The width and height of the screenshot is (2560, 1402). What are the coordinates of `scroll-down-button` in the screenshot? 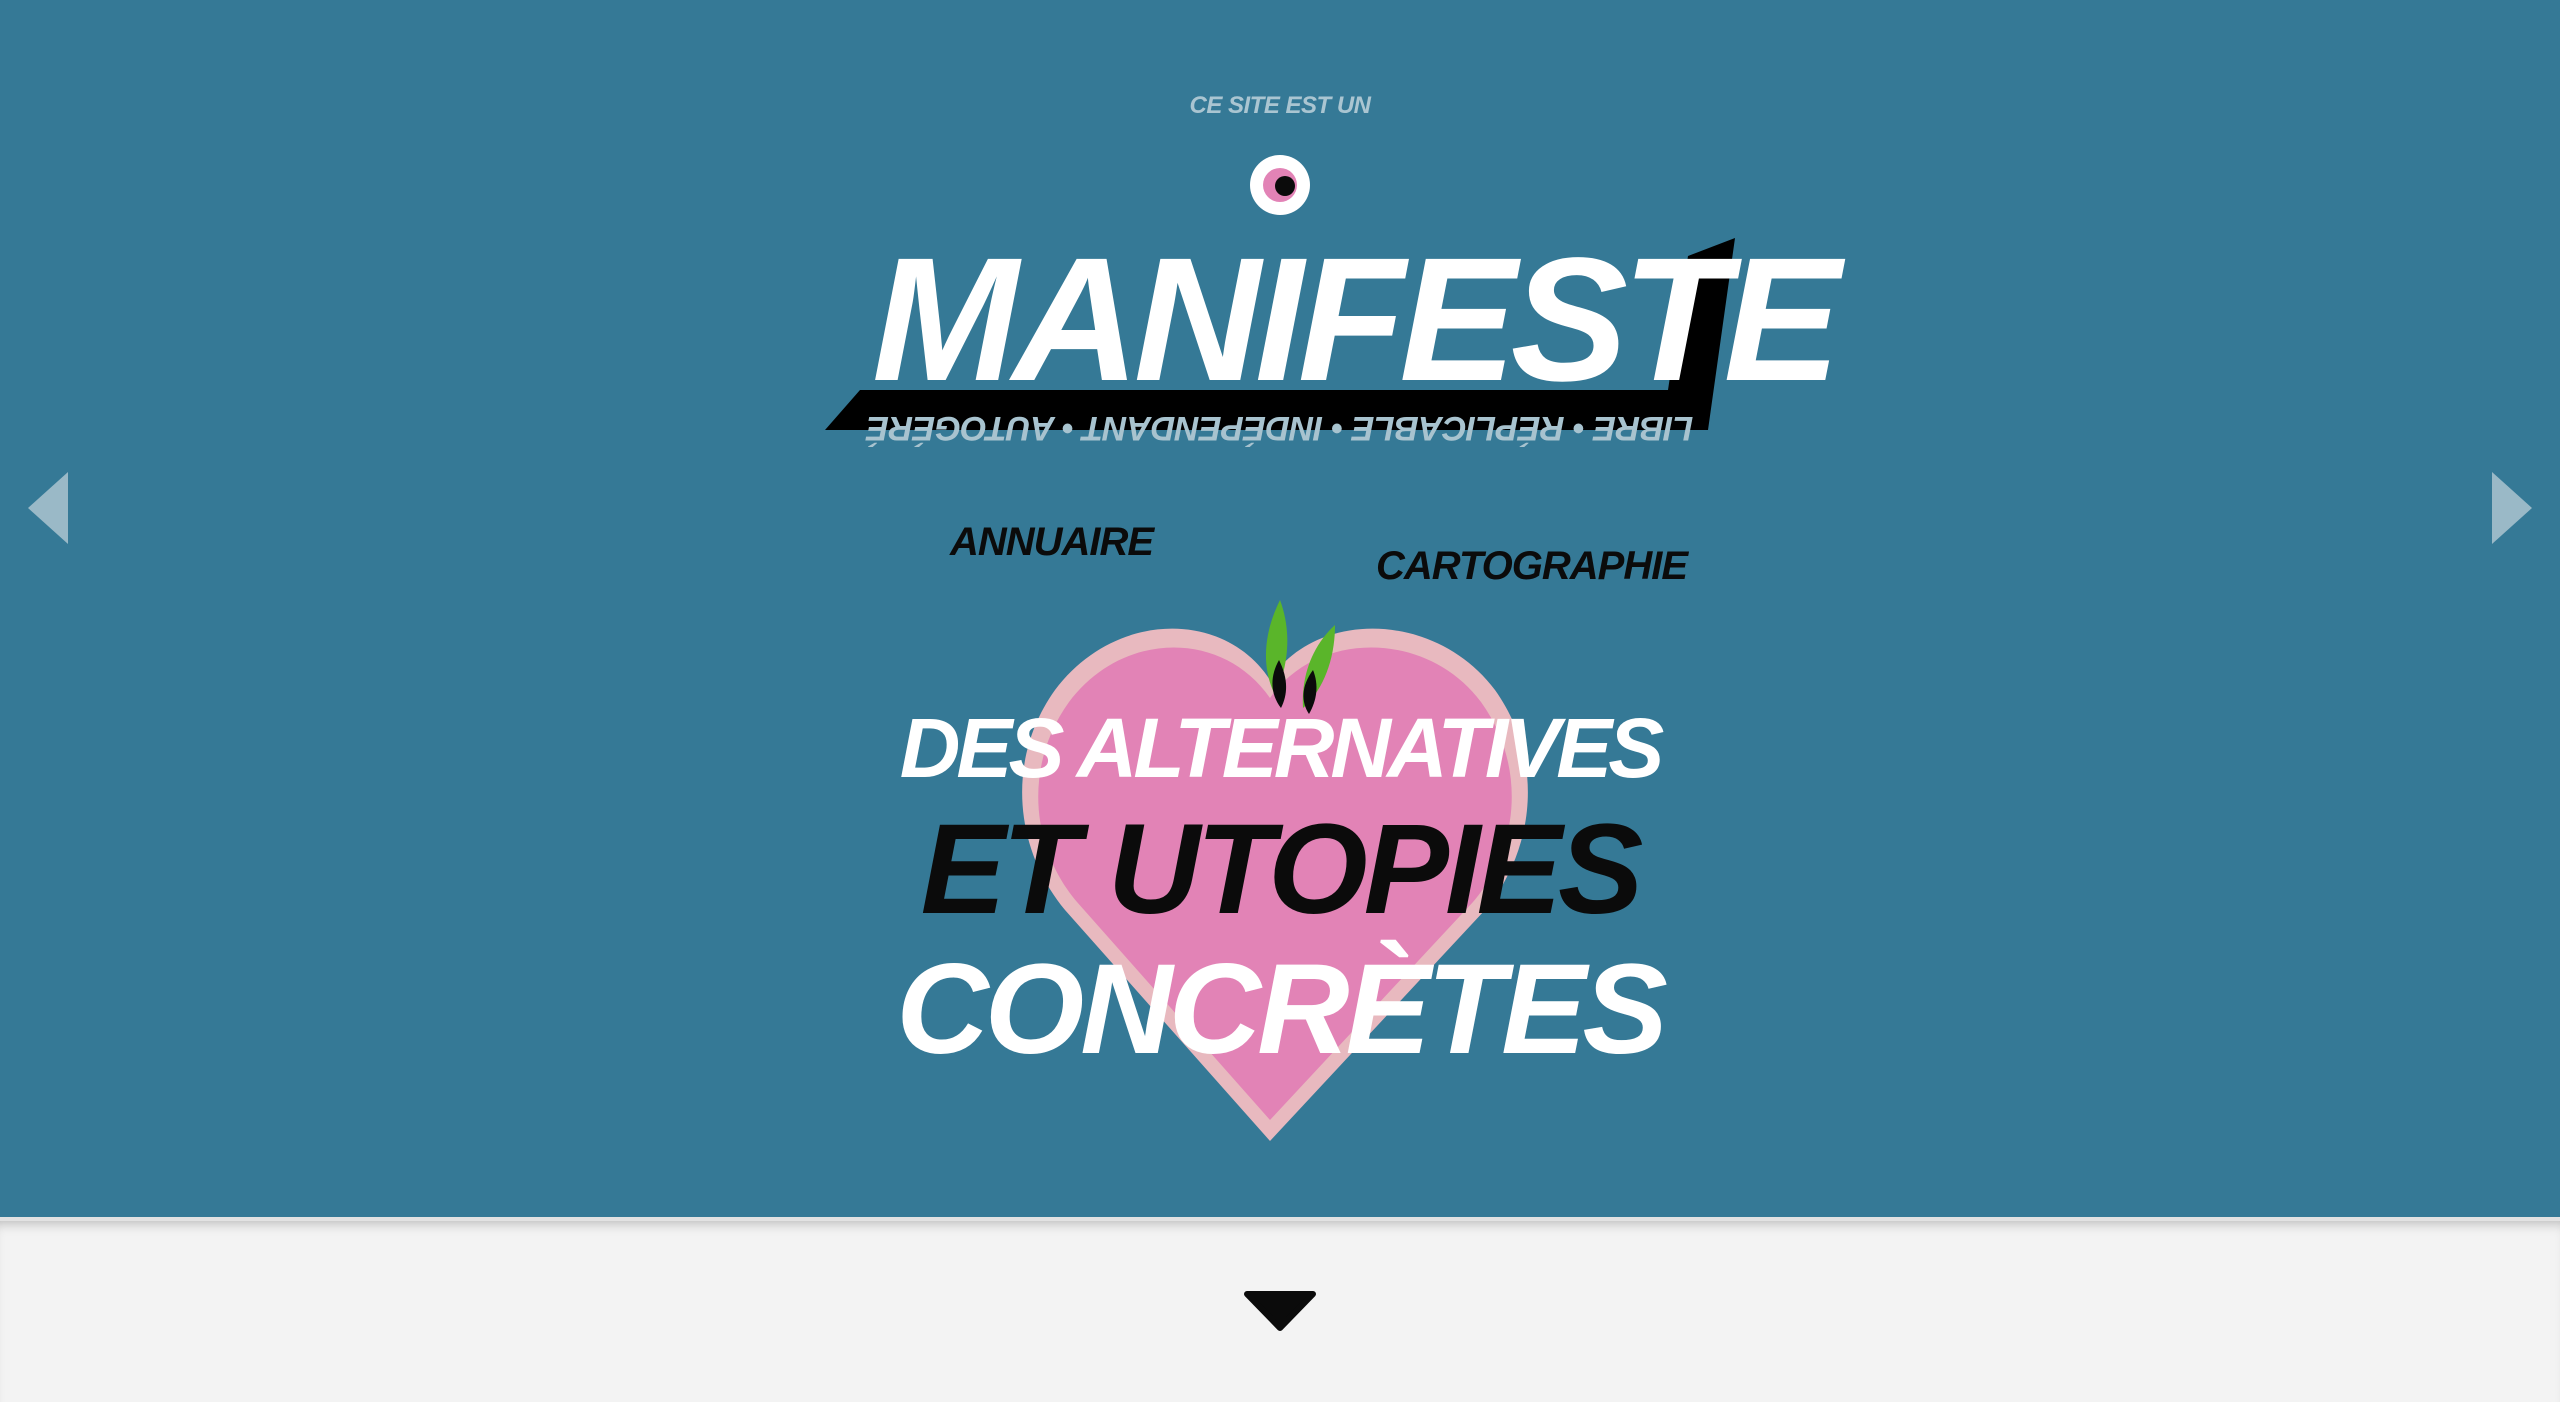 It's located at (1280, 1313).